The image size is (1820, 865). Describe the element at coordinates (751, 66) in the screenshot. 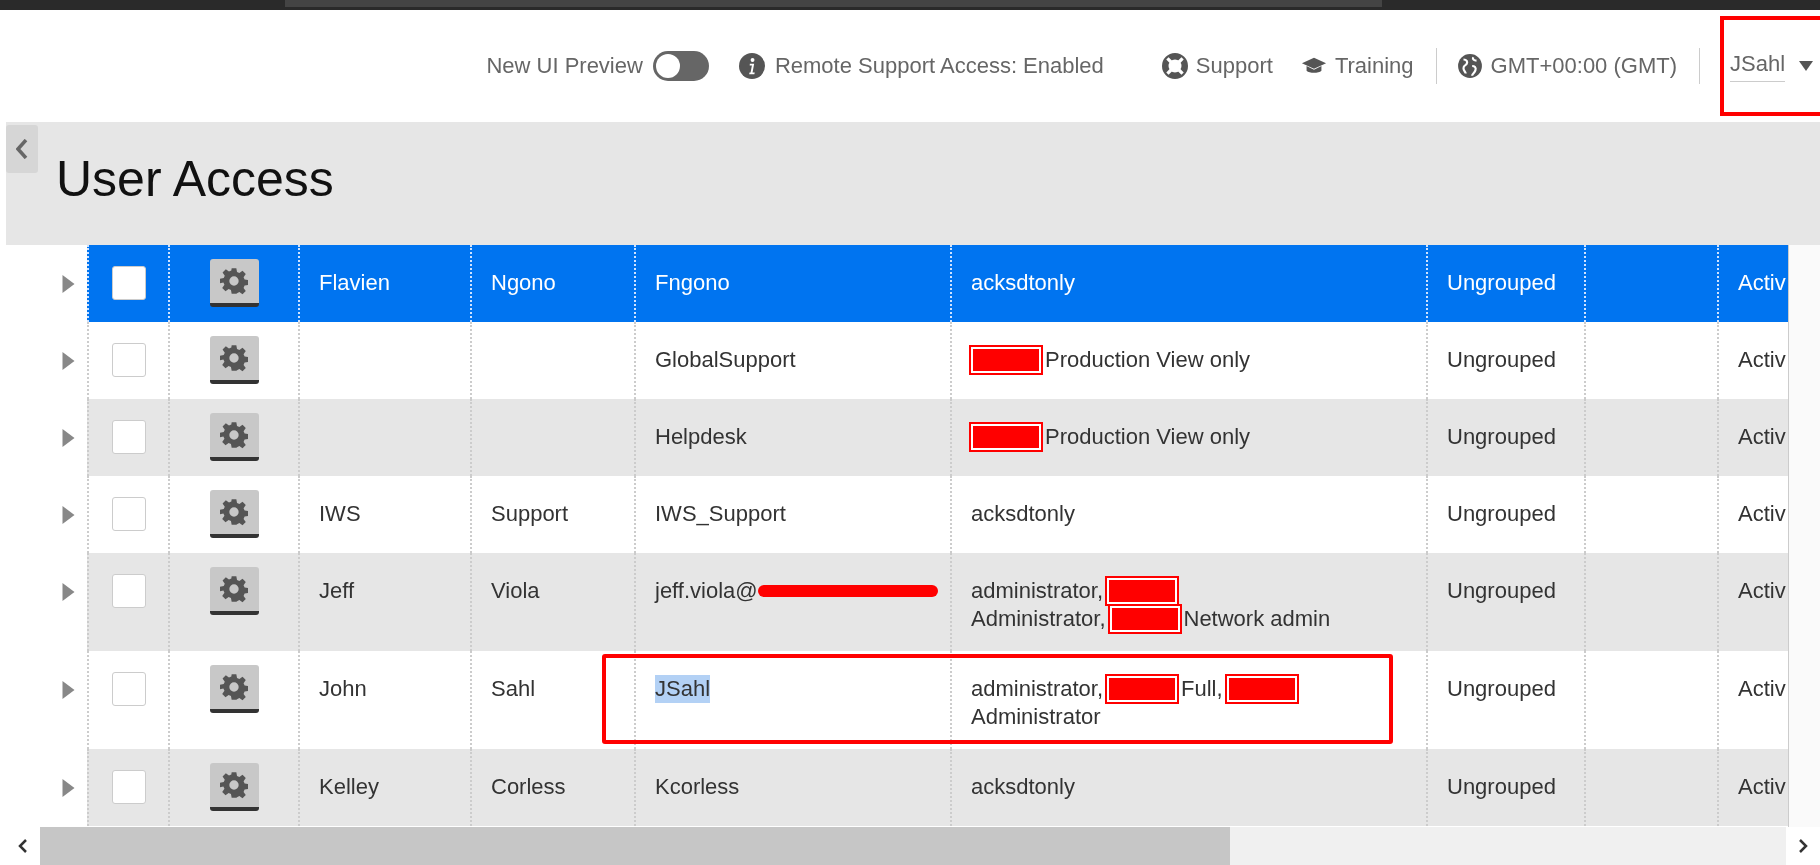

I see `info-icon` at that location.